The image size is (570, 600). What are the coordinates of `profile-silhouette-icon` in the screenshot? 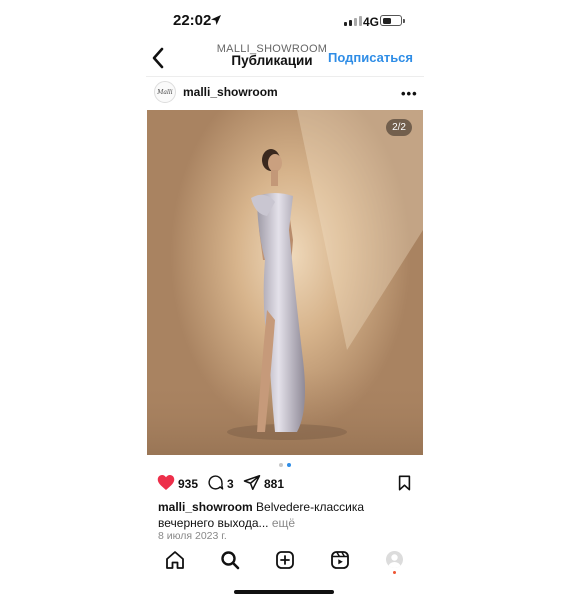 It's located at (394, 561).